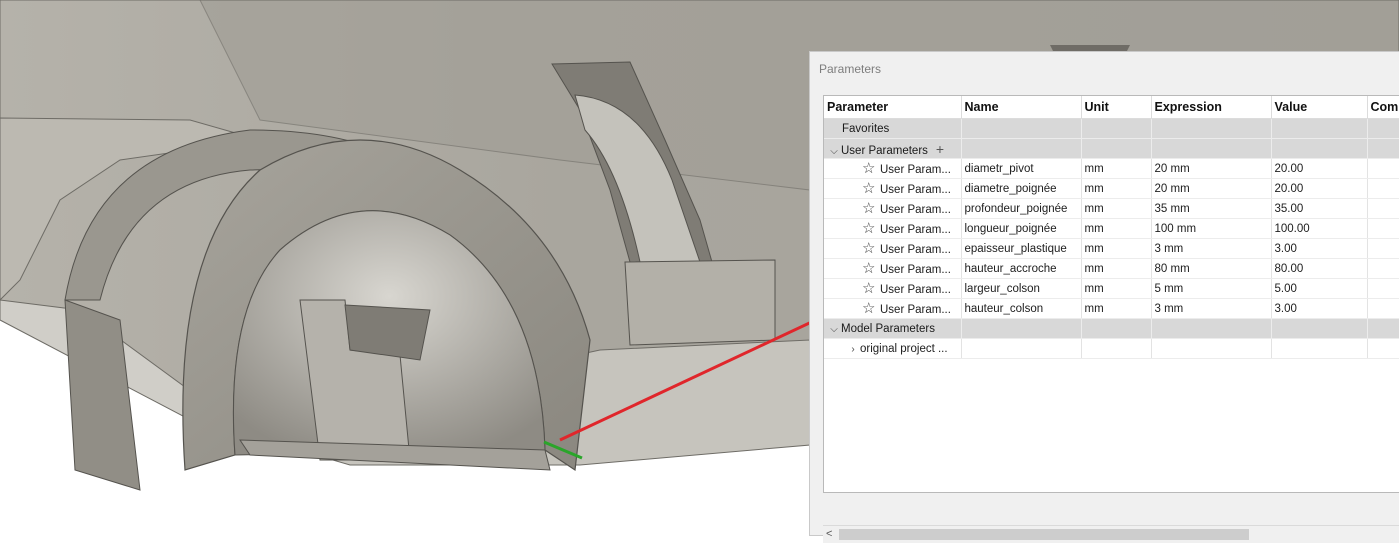 This screenshot has width=1399, height=543. Describe the element at coordinates (850, 69) in the screenshot. I see `dialog-title: Parameters` at that location.